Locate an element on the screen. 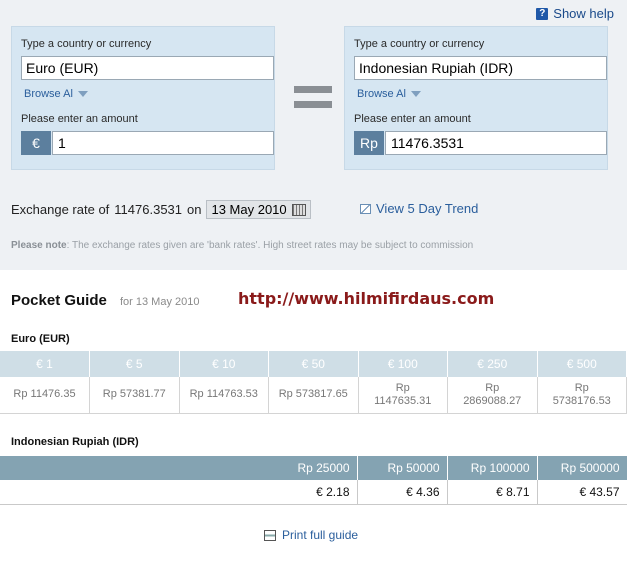 This screenshot has height=563, width=627. idr-table-label: Indonesian Rupiah (IDR) is located at coordinates (75, 442).